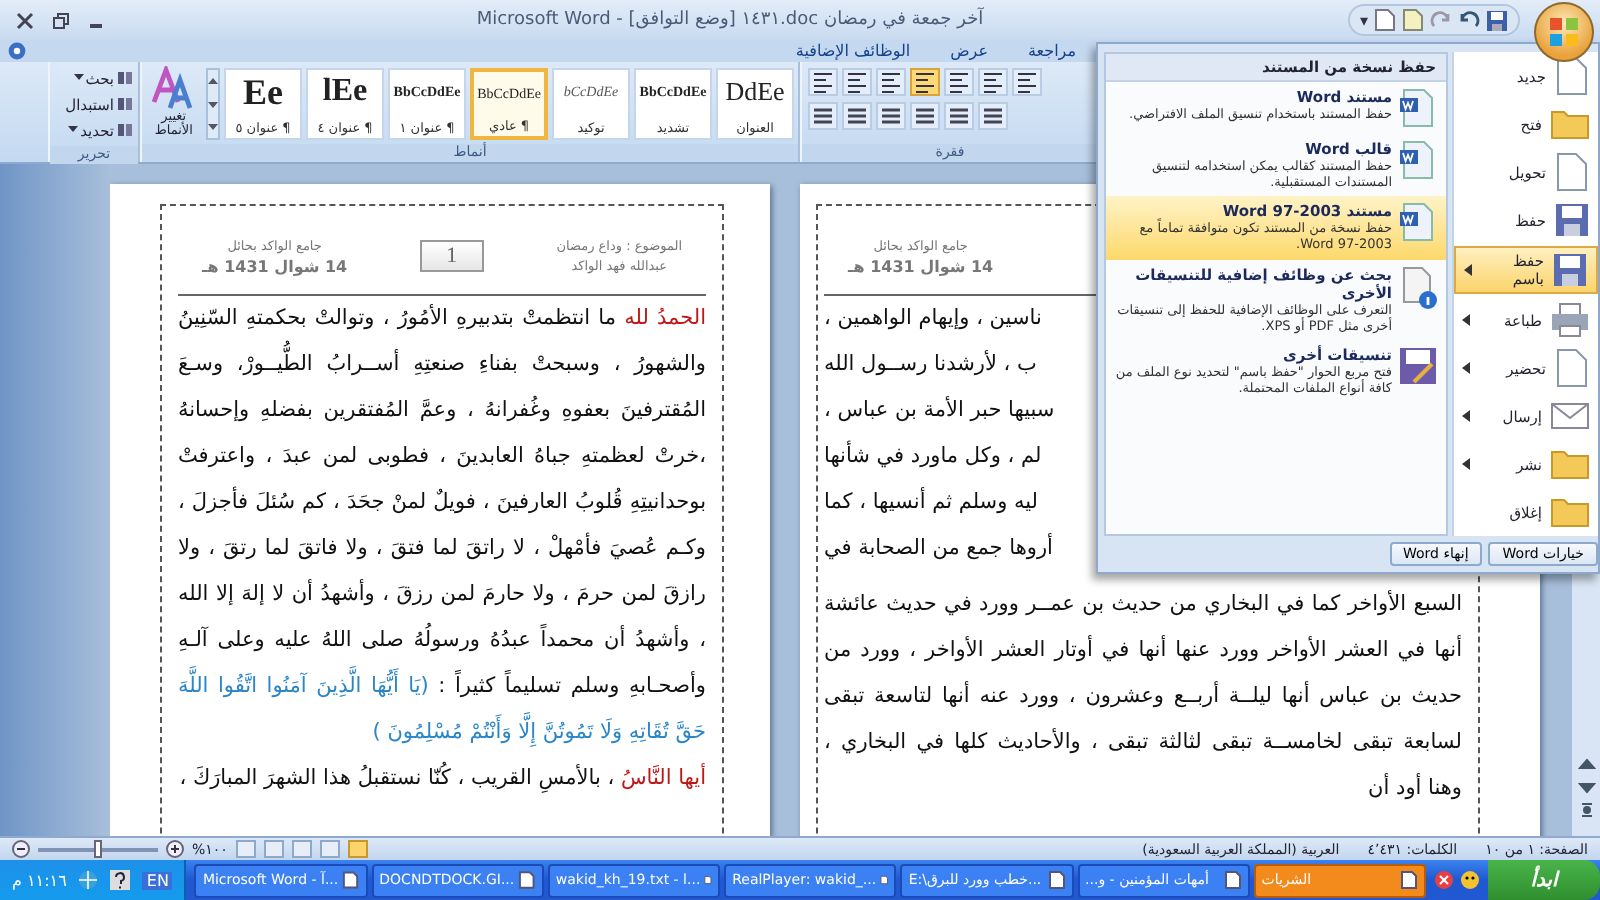 The height and width of the screenshot is (900, 1600). I want to click on zoom-out-icon, so click(21, 849).